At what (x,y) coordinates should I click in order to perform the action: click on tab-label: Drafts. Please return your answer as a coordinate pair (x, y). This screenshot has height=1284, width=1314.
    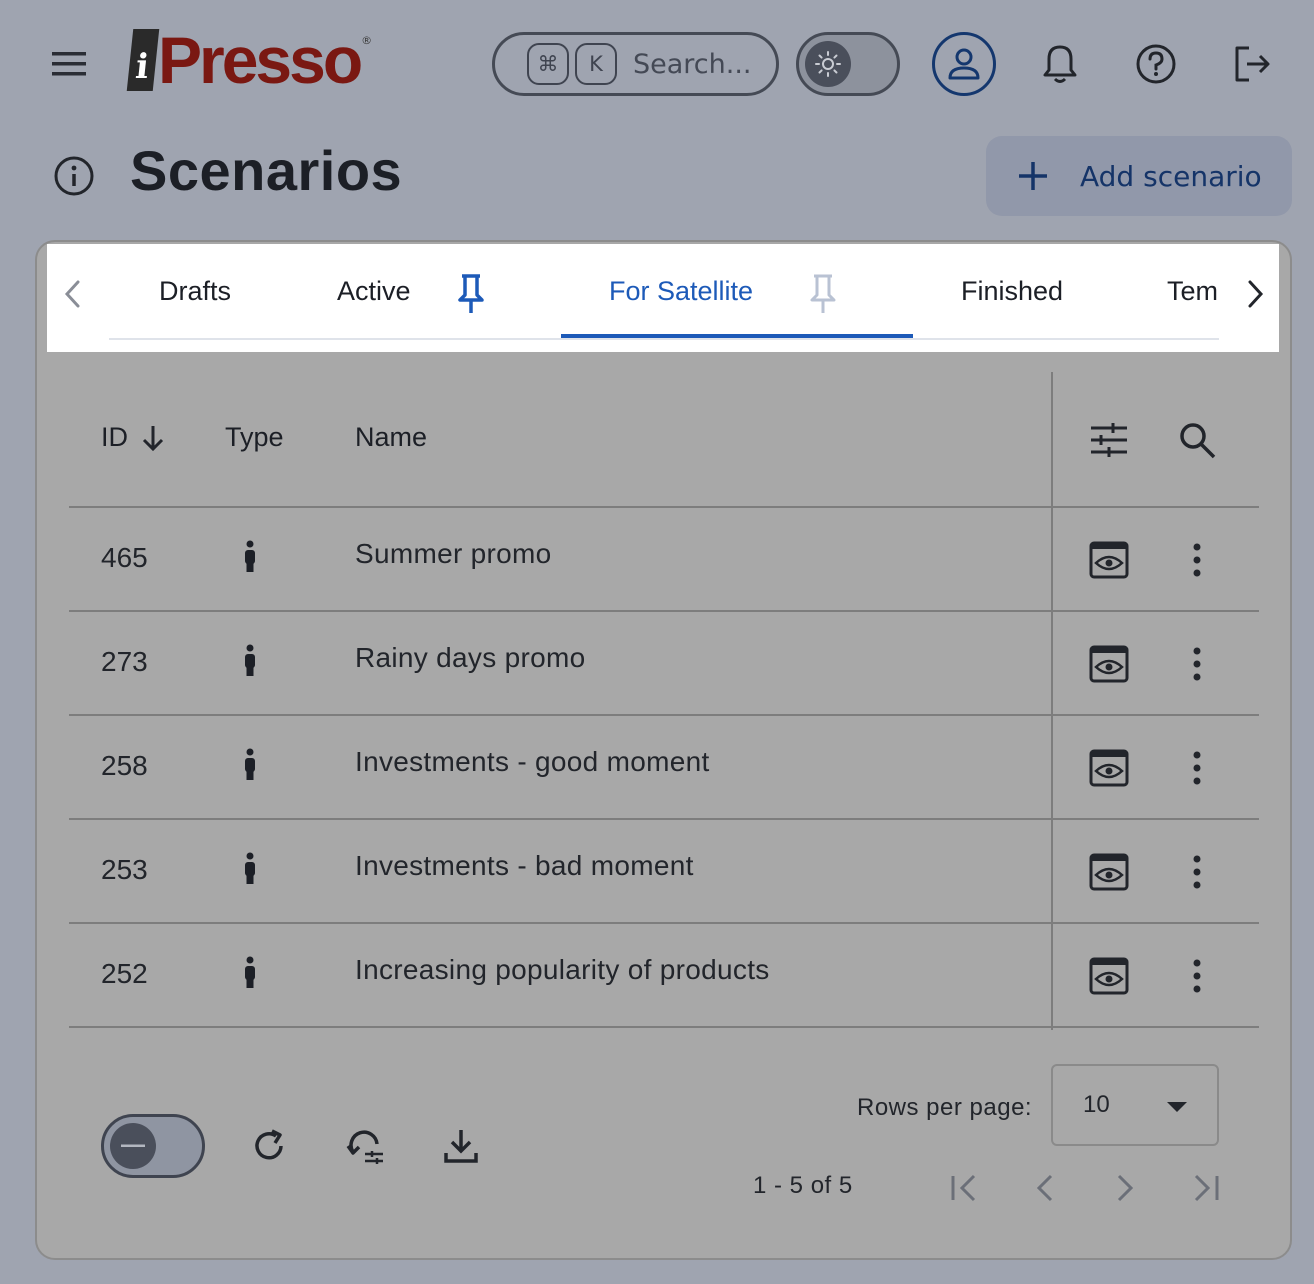
    Looking at the image, I should click on (195, 290).